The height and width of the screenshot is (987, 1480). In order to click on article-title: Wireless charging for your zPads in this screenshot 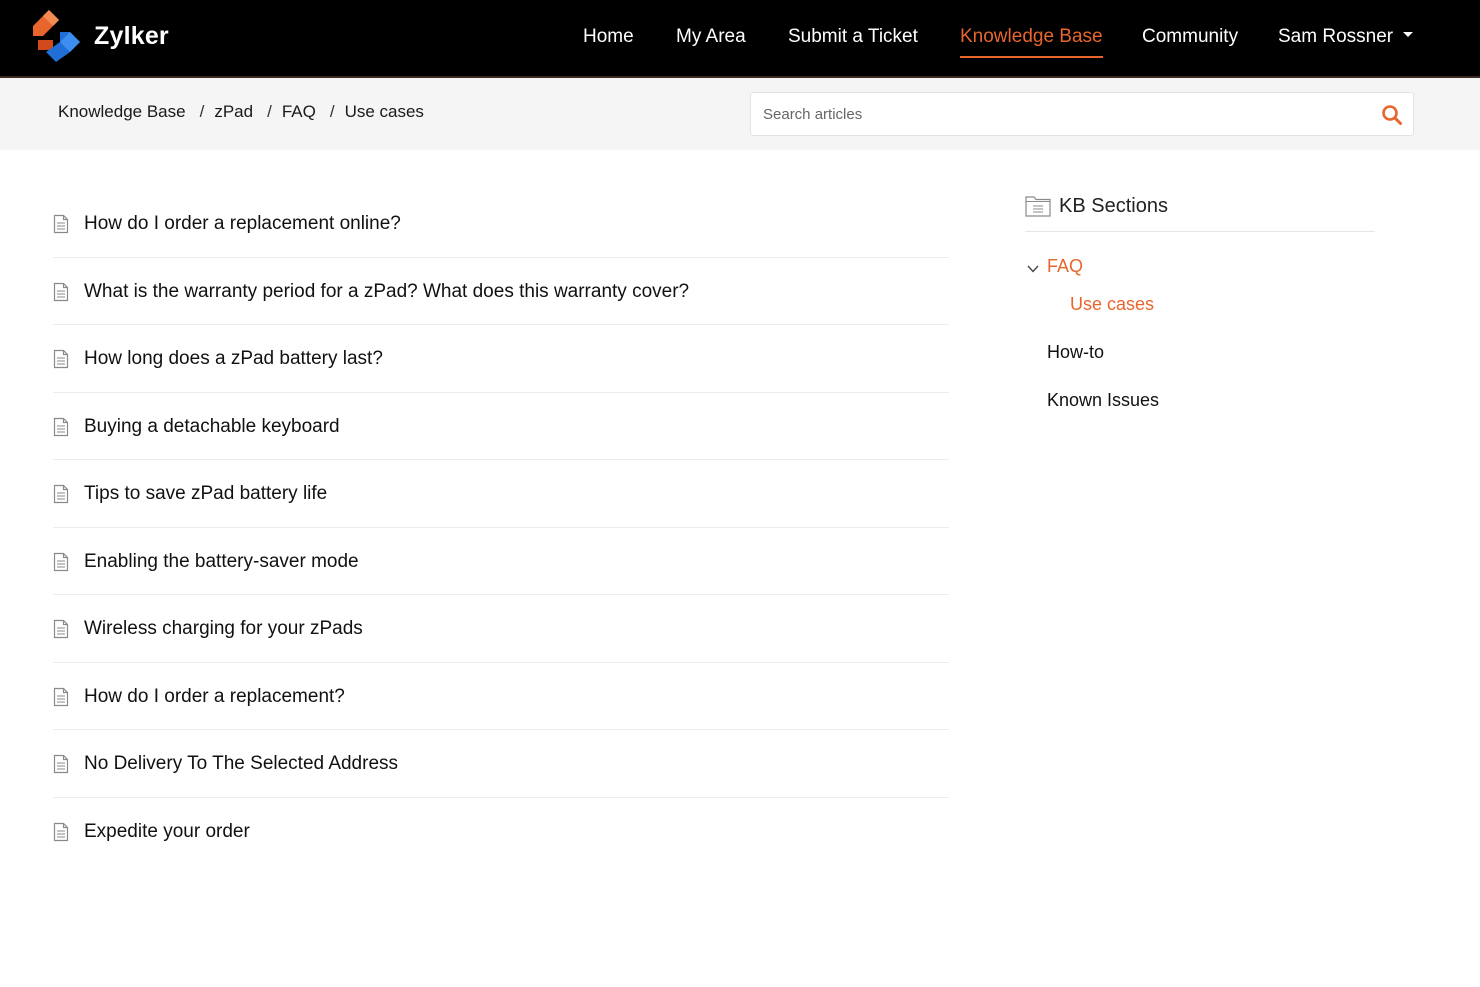, I will do `click(223, 628)`.